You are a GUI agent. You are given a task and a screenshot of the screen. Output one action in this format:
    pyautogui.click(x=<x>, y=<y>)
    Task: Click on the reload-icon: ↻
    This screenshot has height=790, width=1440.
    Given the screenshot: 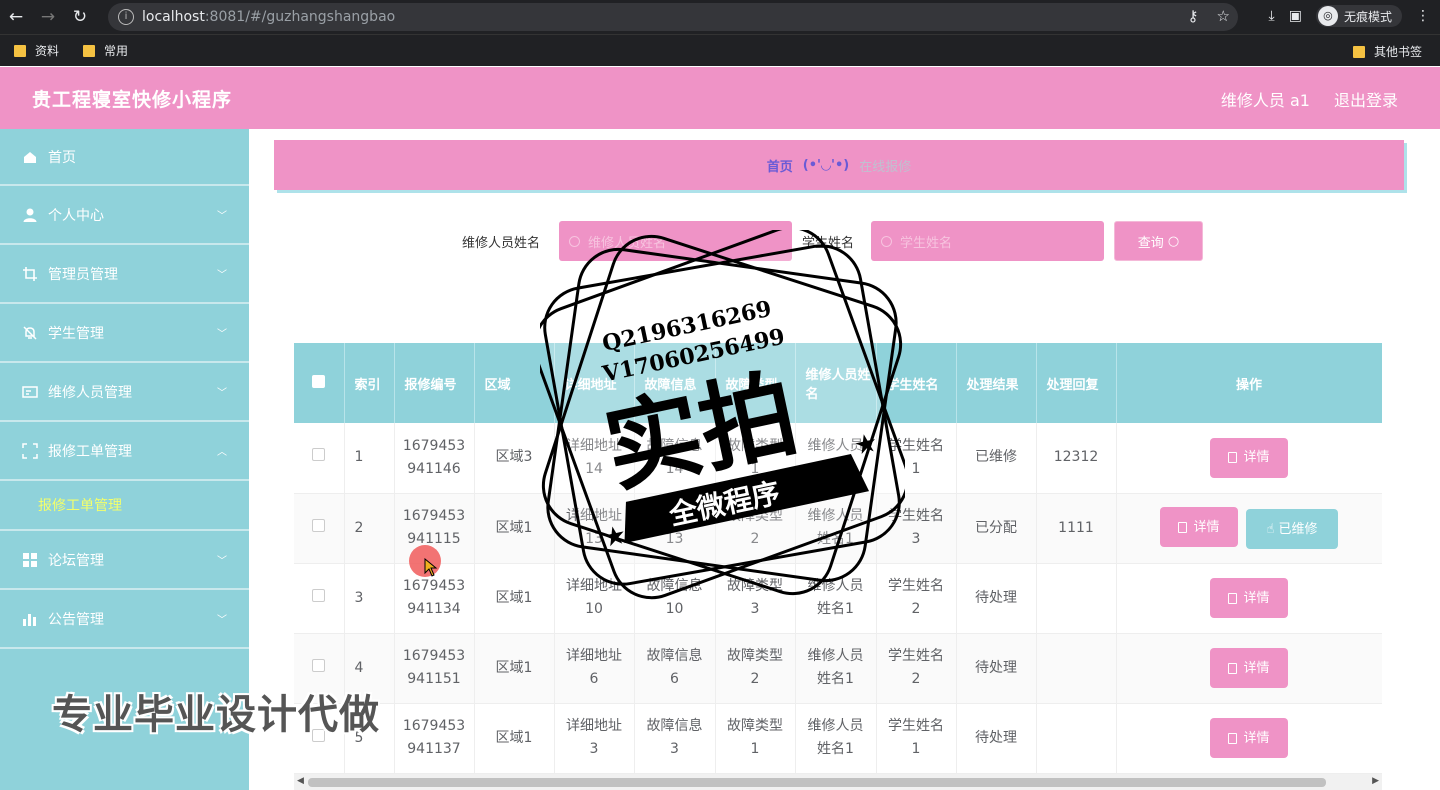 What is the action you would take?
    pyautogui.click(x=80, y=17)
    